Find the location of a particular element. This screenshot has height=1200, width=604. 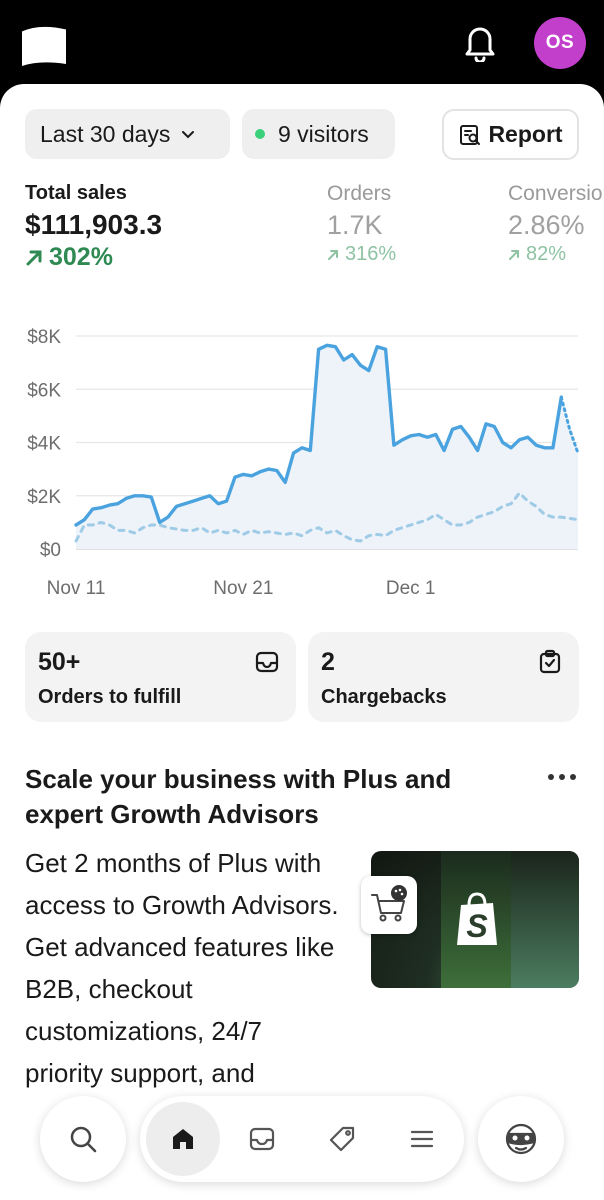

live-status-dot is located at coordinates (260, 134).